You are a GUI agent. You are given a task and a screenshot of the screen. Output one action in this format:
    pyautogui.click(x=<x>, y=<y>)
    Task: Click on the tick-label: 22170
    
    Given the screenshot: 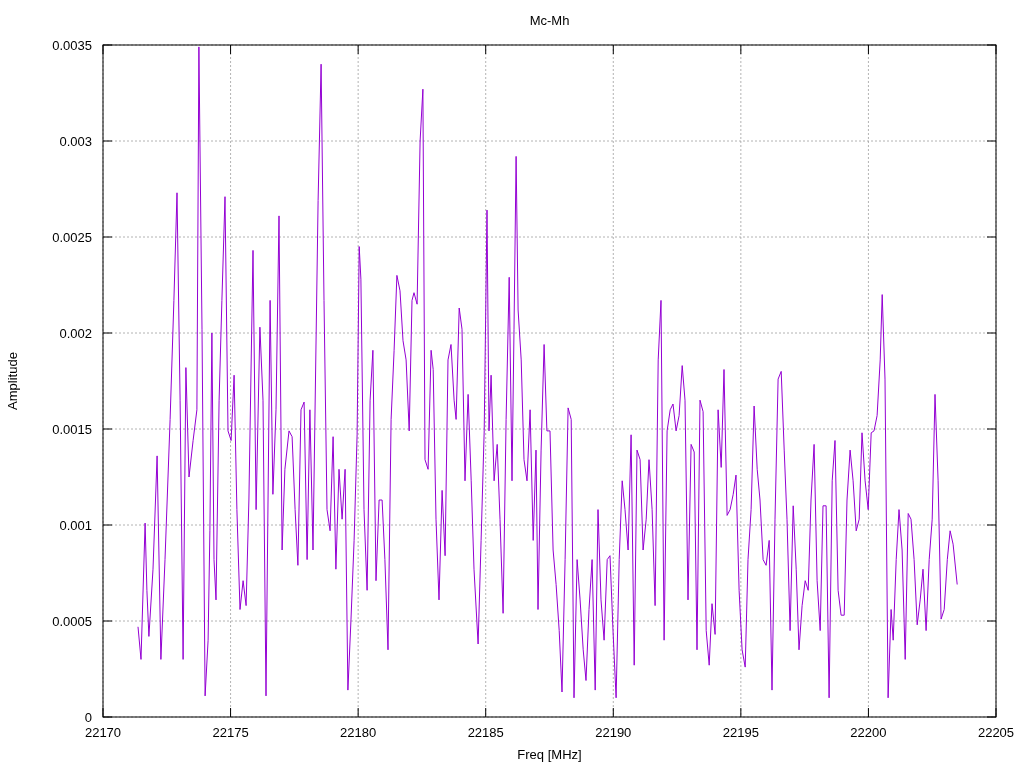 What is the action you would take?
    pyautogui.click(x=103, y=732)
    